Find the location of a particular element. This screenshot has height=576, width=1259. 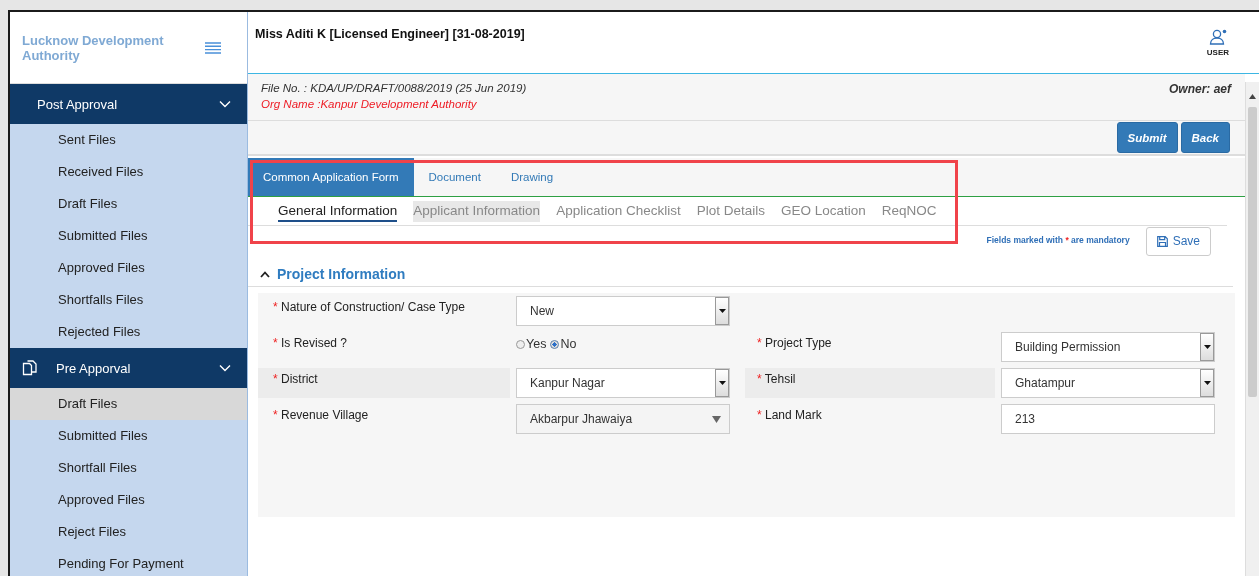

user-title: Miss Aditi K [Licensed Engineer] [31-08-2019] is located at coordinates (390, 33).